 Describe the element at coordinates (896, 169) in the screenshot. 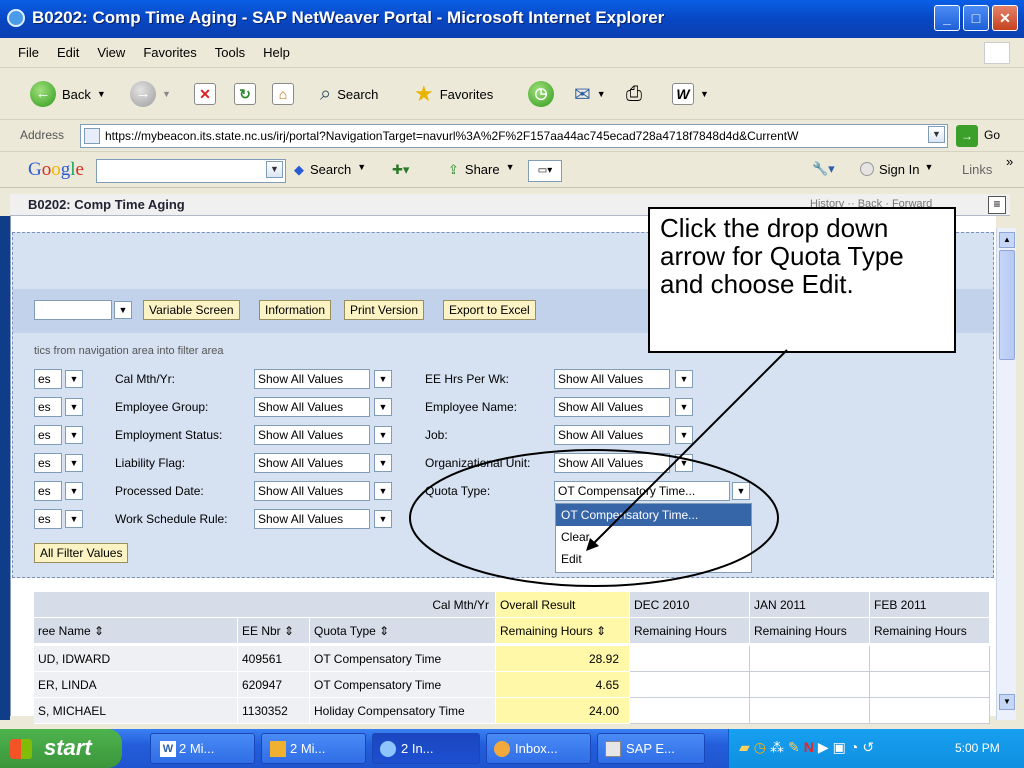

I see `sign-in-button: Sign In ▼` at that location.